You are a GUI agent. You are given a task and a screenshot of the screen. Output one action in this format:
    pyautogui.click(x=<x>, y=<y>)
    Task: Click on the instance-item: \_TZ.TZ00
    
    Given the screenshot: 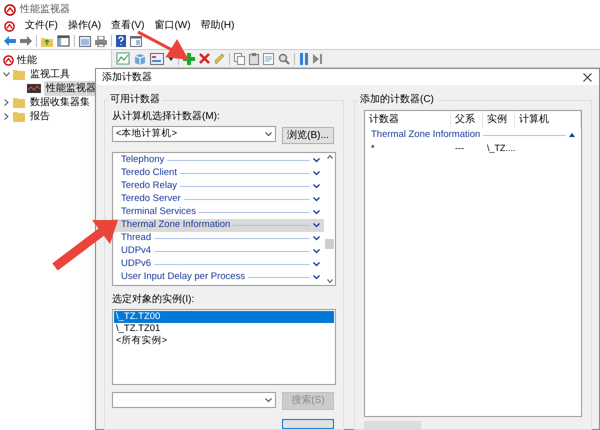 What is the action you would take?
    pyautogui.click(x=224, y=316)
    